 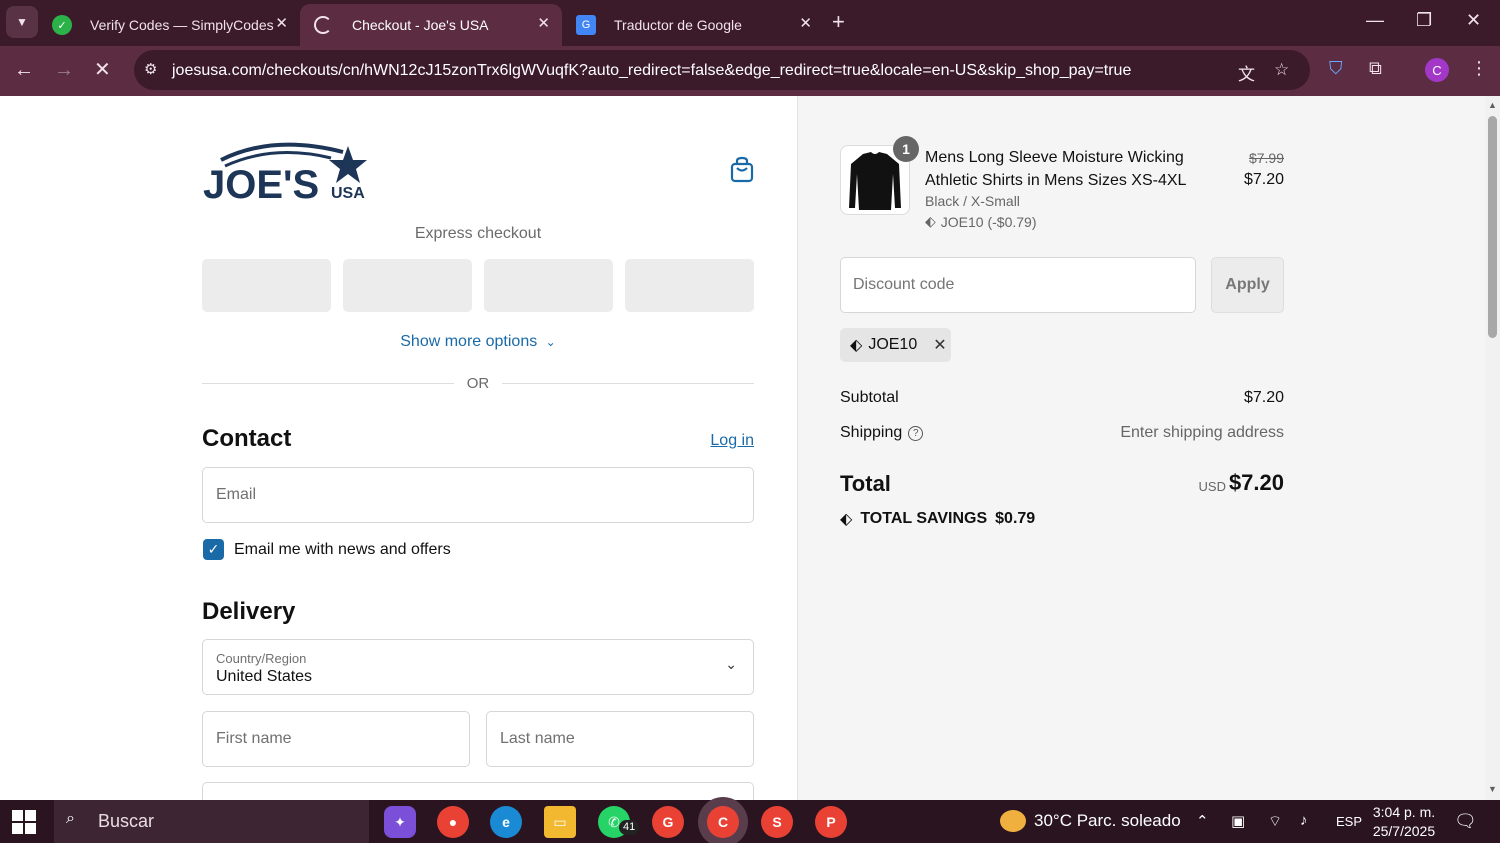 What do you see at coordinates (261, 184) in the screenshot?
I see `logo-text: JOE'S` at bounding box center [261, 184].